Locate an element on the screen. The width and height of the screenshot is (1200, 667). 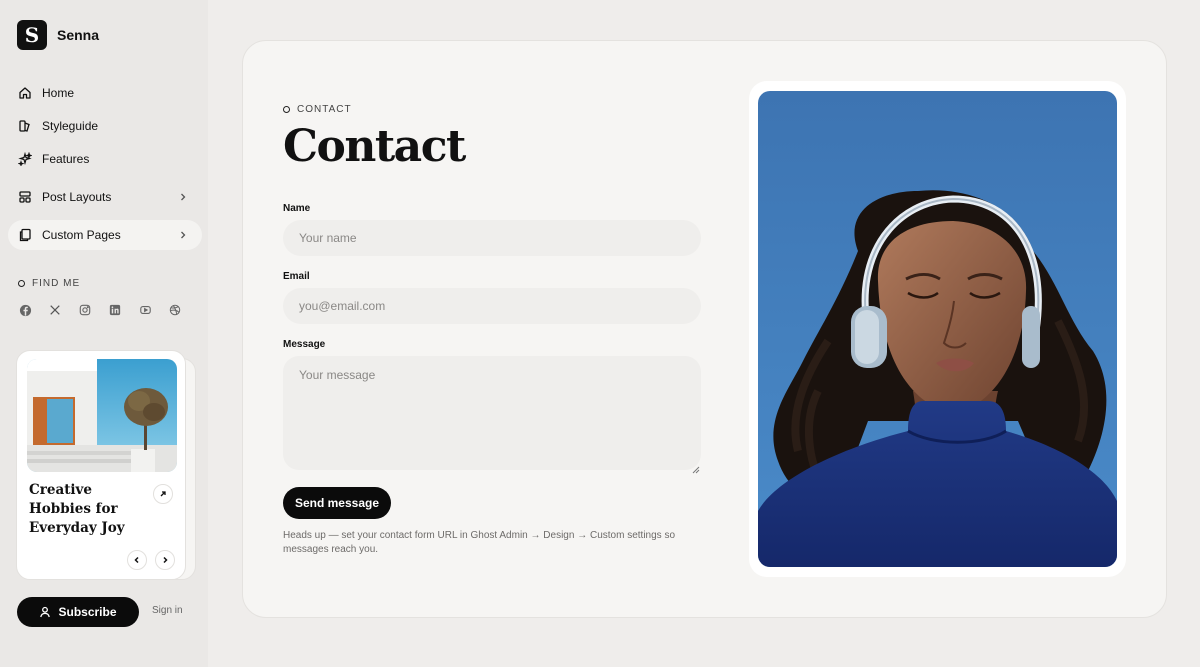
sidebar-item-styleguide: Styleguide is located at coordinates (105, 126).